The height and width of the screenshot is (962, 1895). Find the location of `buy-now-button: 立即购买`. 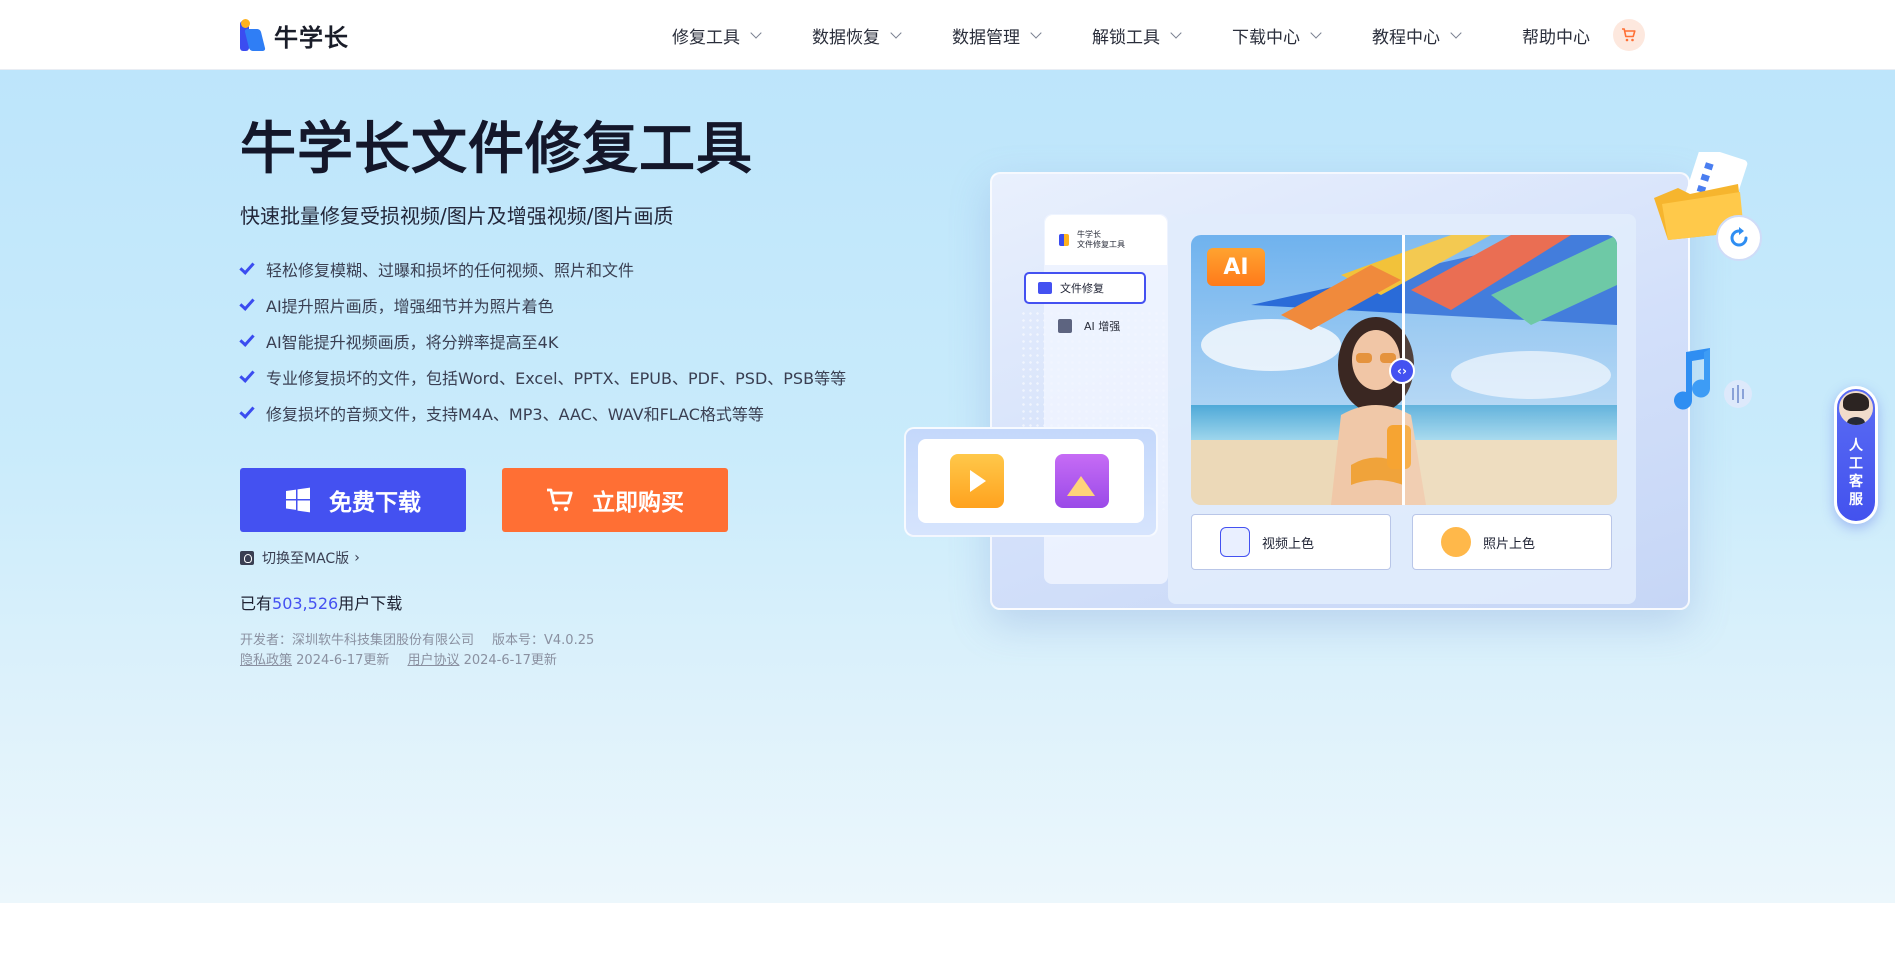

buy-now-button: 立即购买 is located at coordinates (615, 500).